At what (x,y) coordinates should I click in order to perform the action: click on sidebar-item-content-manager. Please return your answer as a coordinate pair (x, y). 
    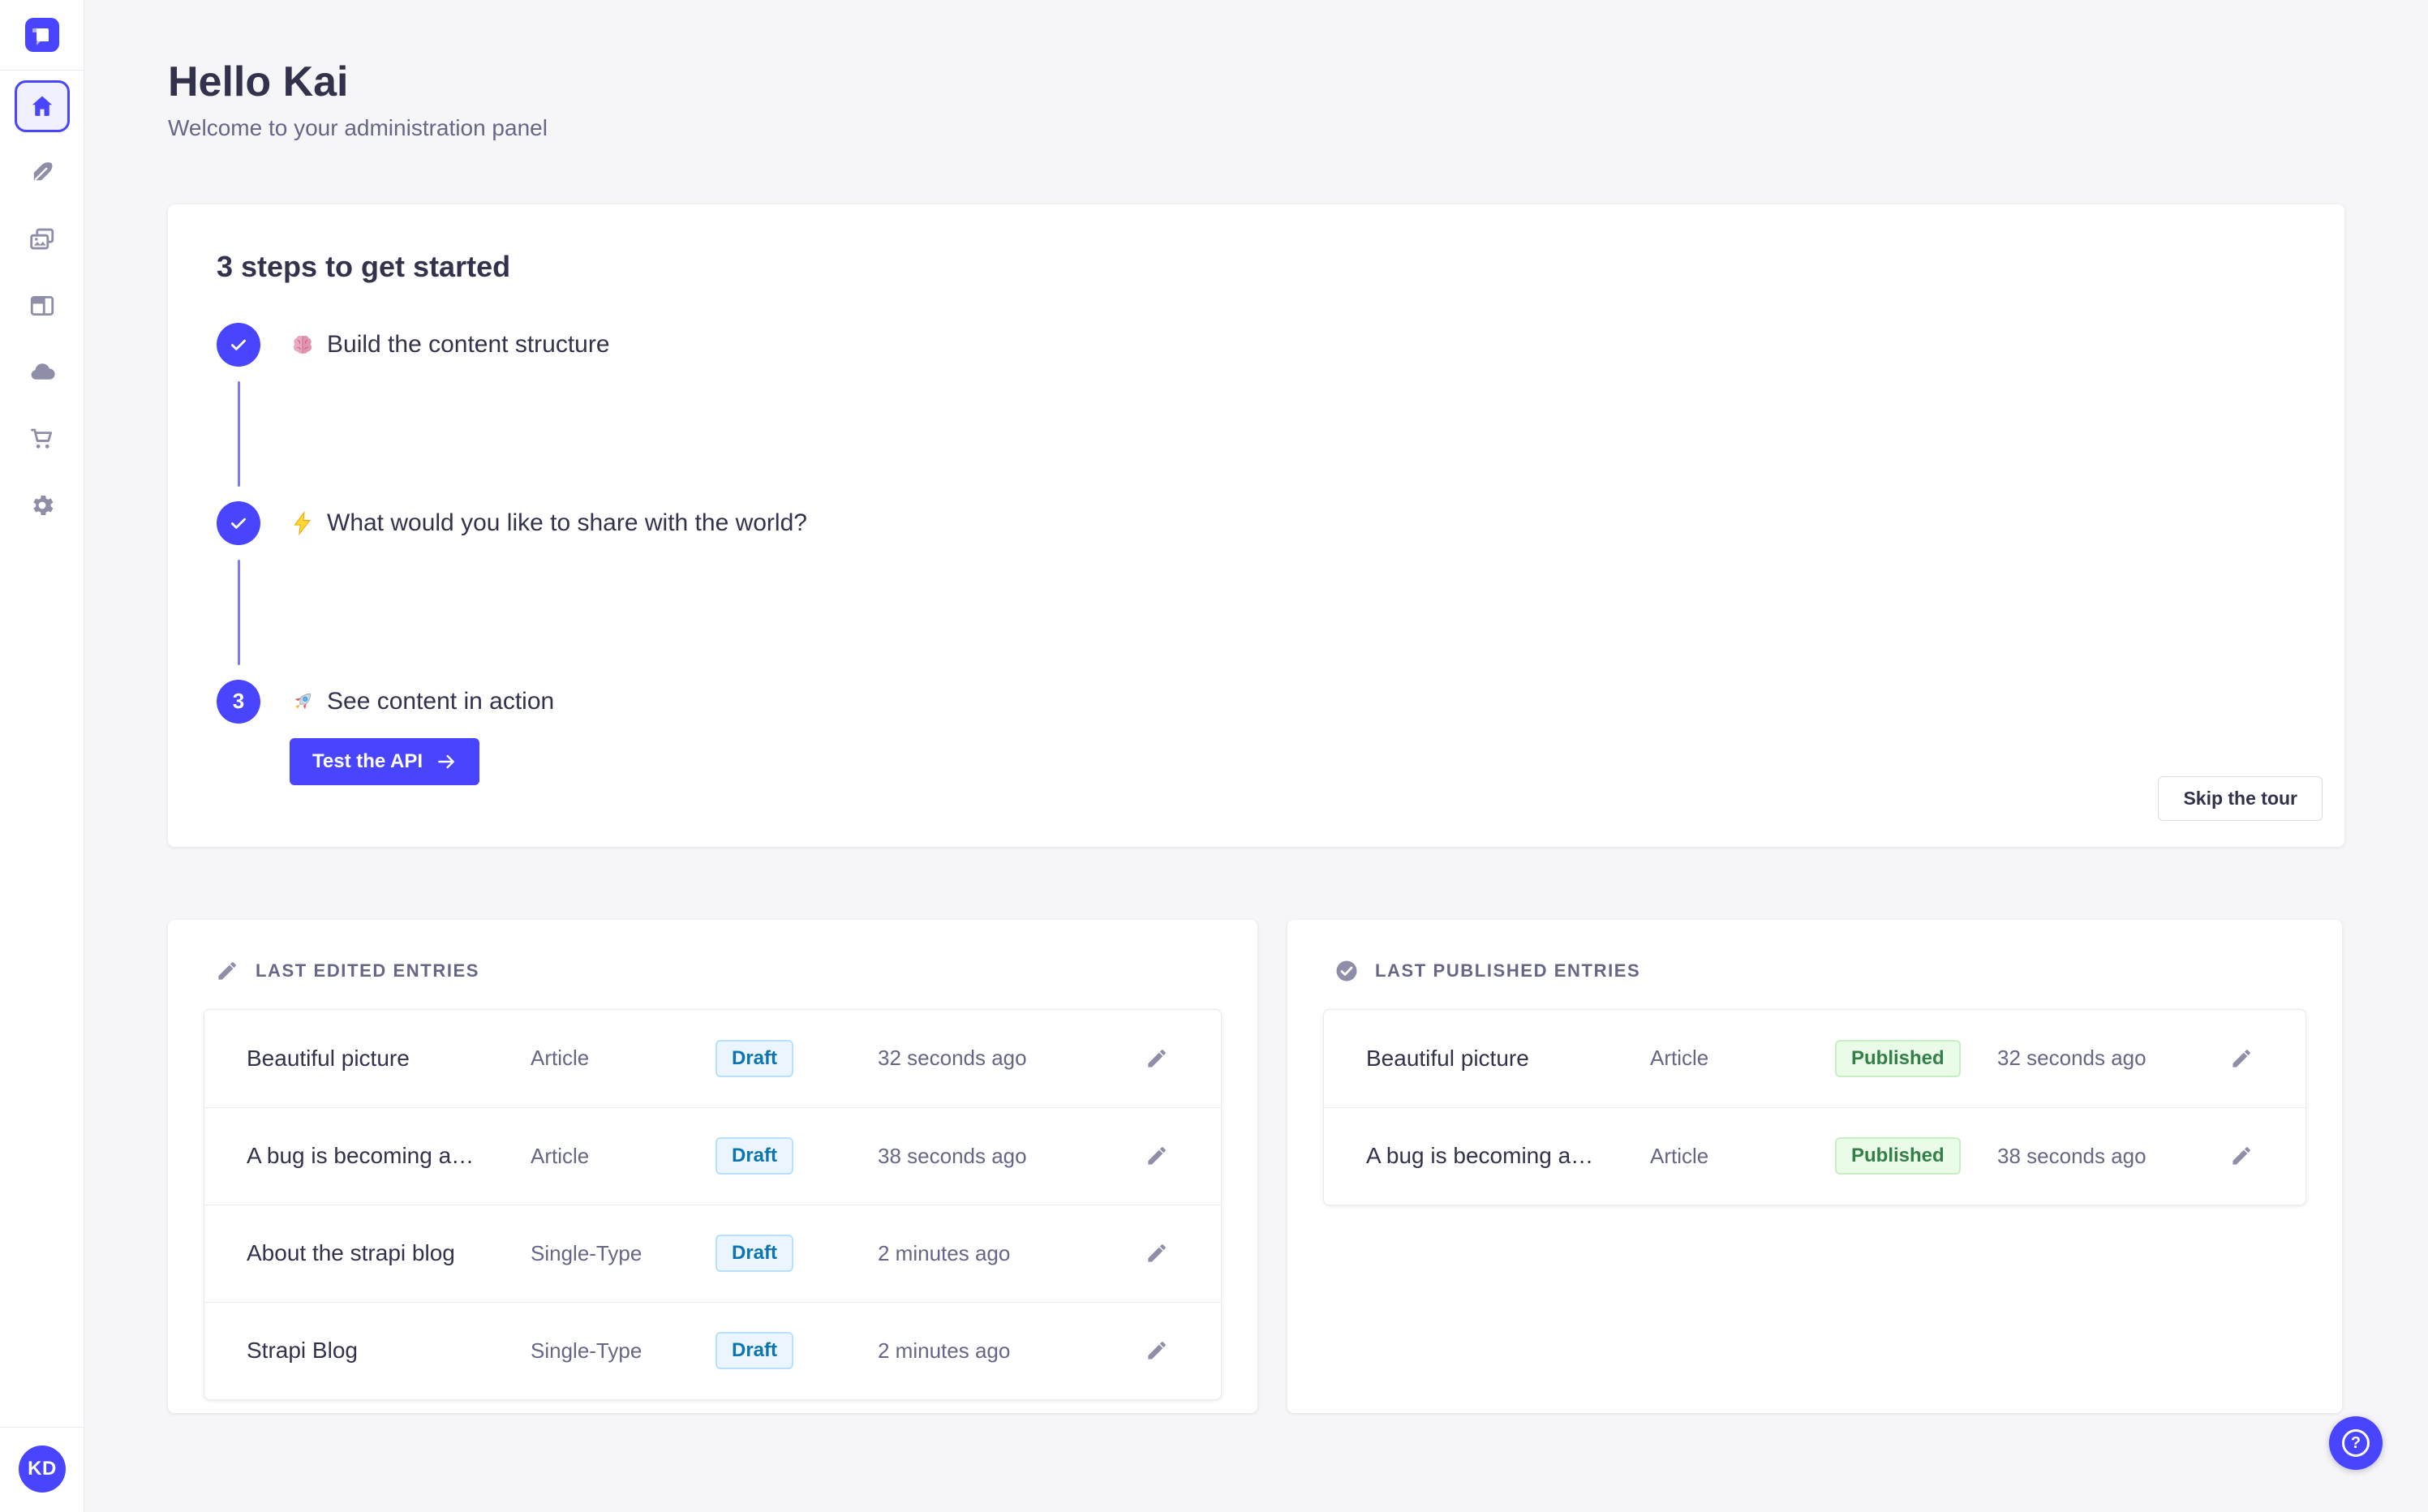
    Looking at the image, I should click on (42, 173).